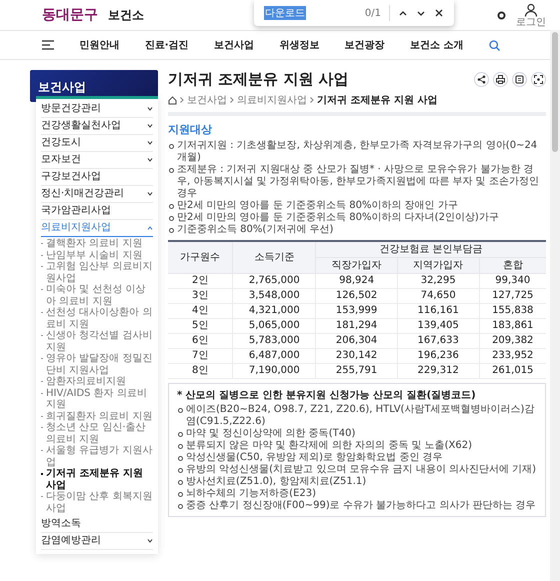  What do you see at coordinates (200, 311) in the screenshot?
I see `table-cell: 4인` at bounding box center [200, 311].